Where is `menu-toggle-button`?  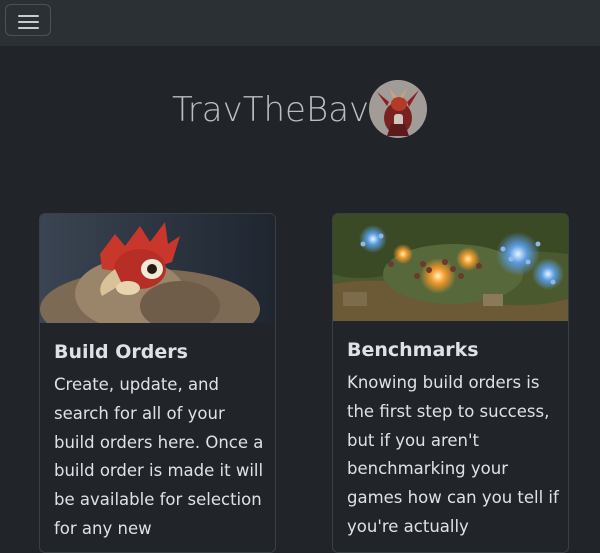 menu-toggle-button is located at coordinates (28, 20).